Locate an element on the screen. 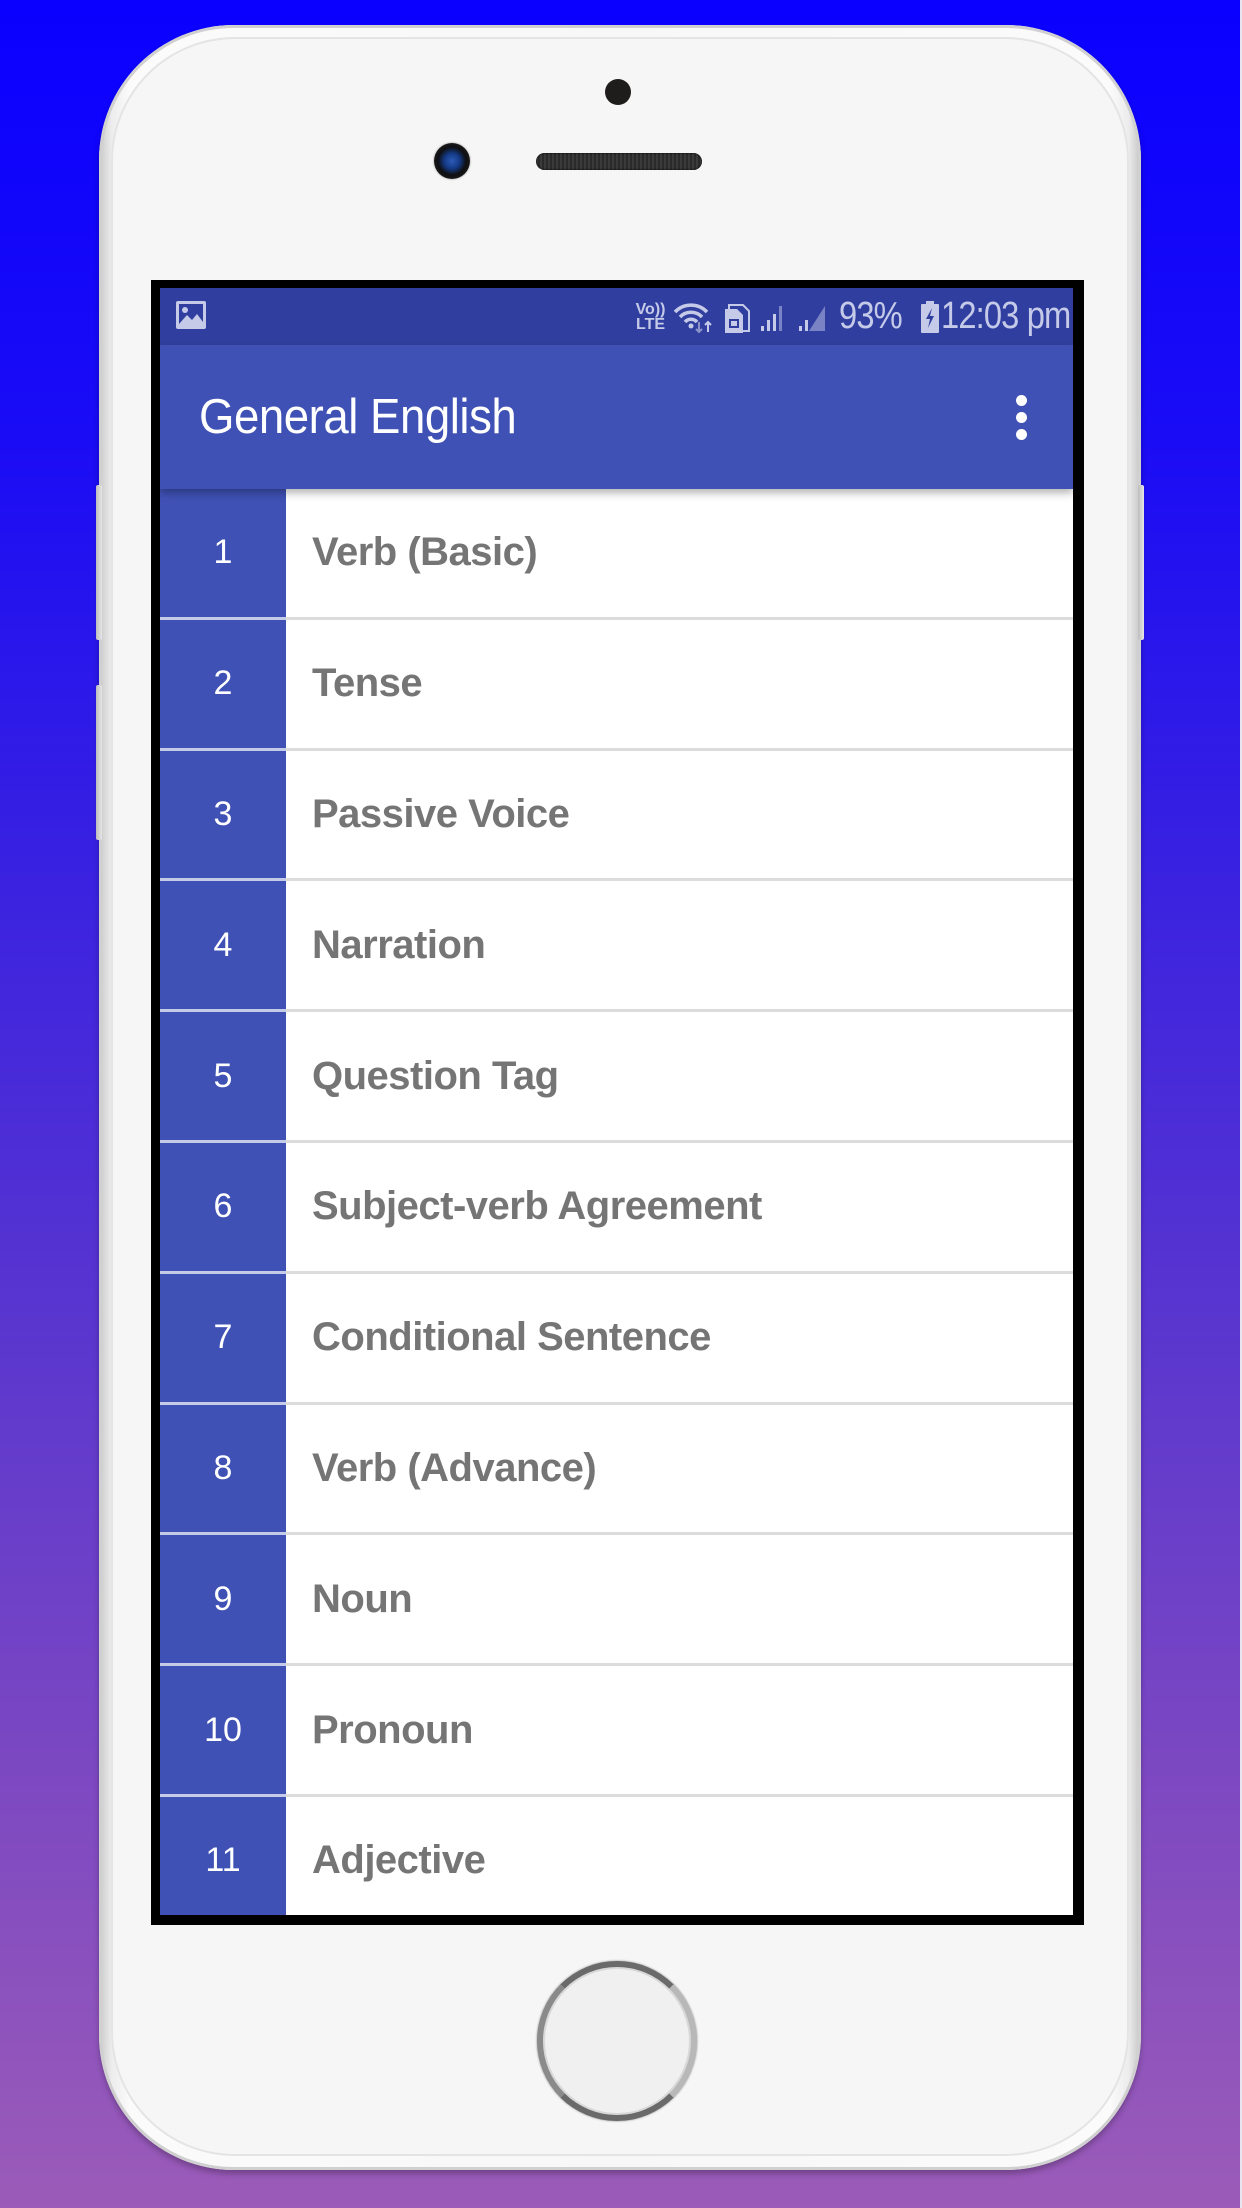  item-number: 11 is located at coordinates (223, 1855).